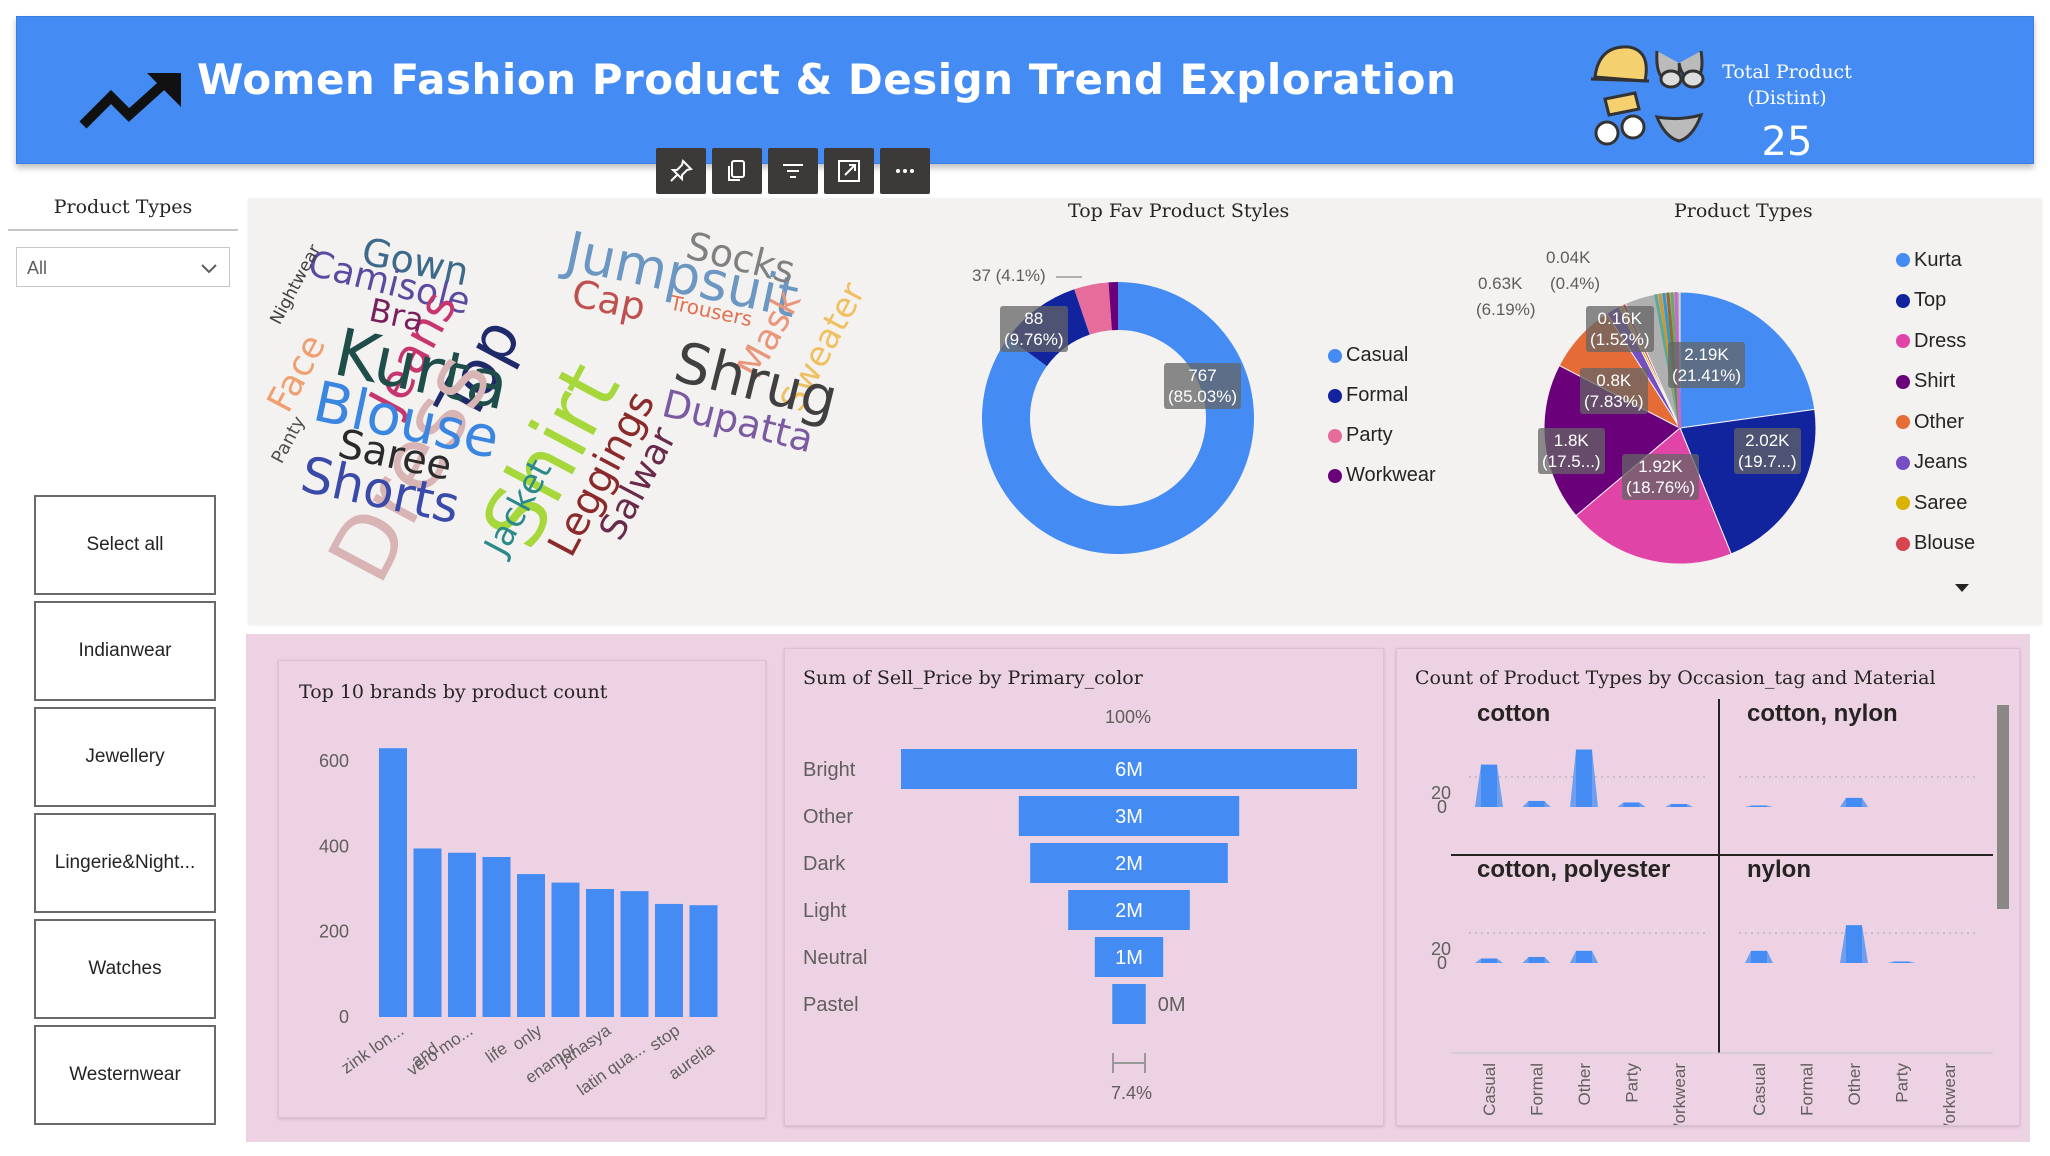 This screenshot has width=2050, height=1156. Describe the element at coordinates (1537, 1089) in the screenshot. I see `sm-xlabel-0-1: Formal` at that location.